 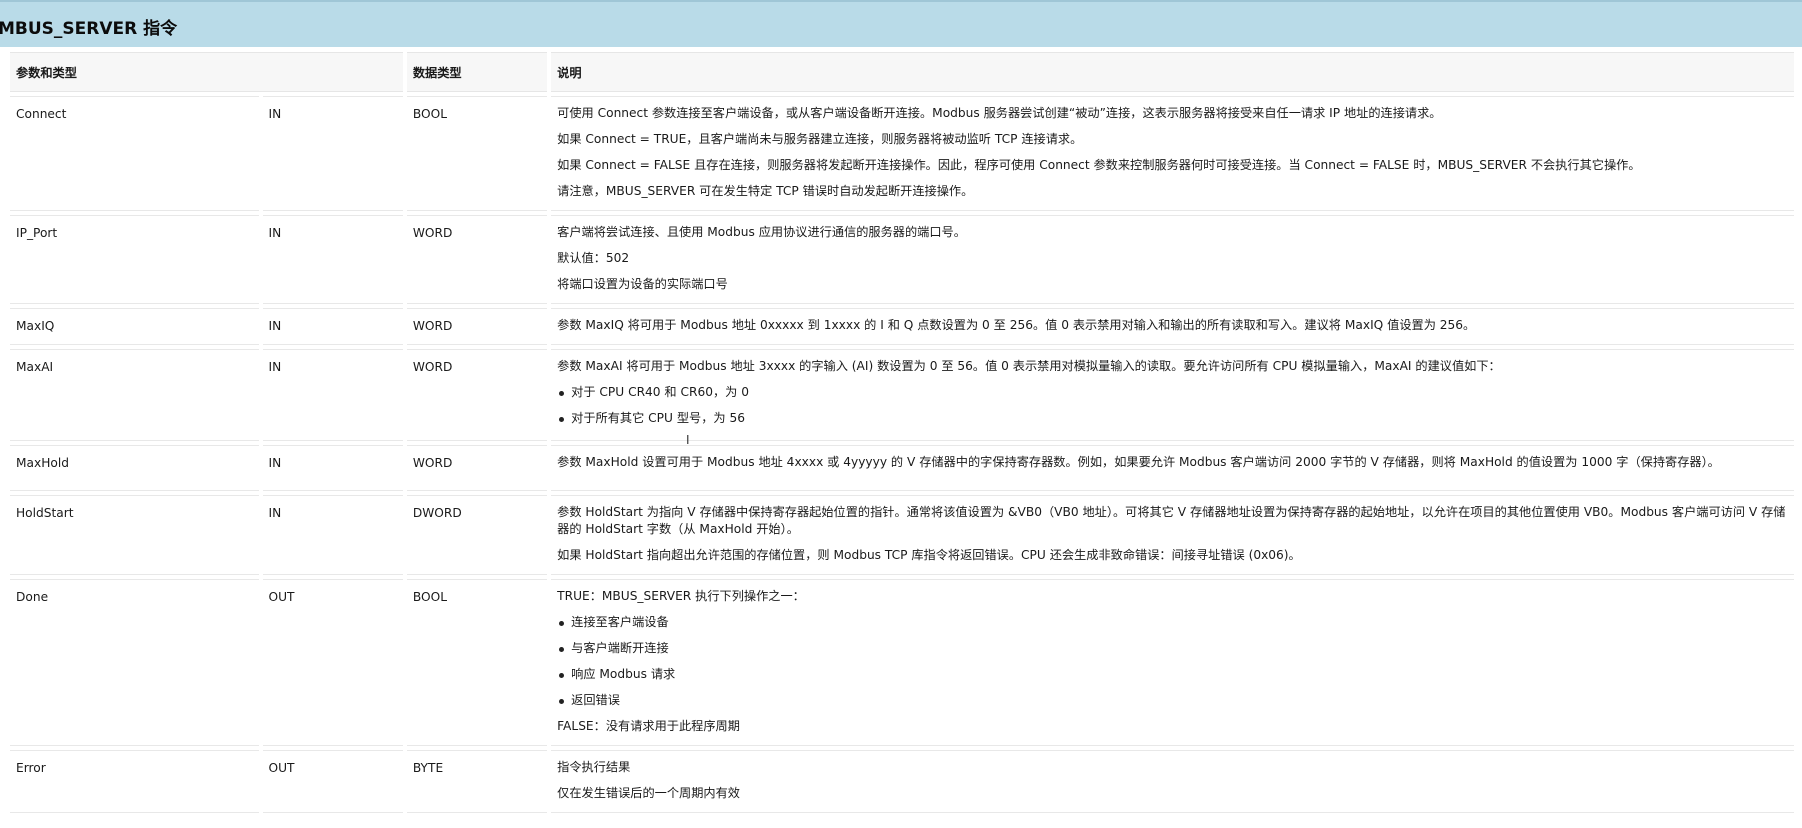 What do you see at coordinates (1172, 781) in the screenshot?
I see `param-description: 指令执行结果 仅在发生错误后的一个周期内有效` at bounding box center [1172, 781].